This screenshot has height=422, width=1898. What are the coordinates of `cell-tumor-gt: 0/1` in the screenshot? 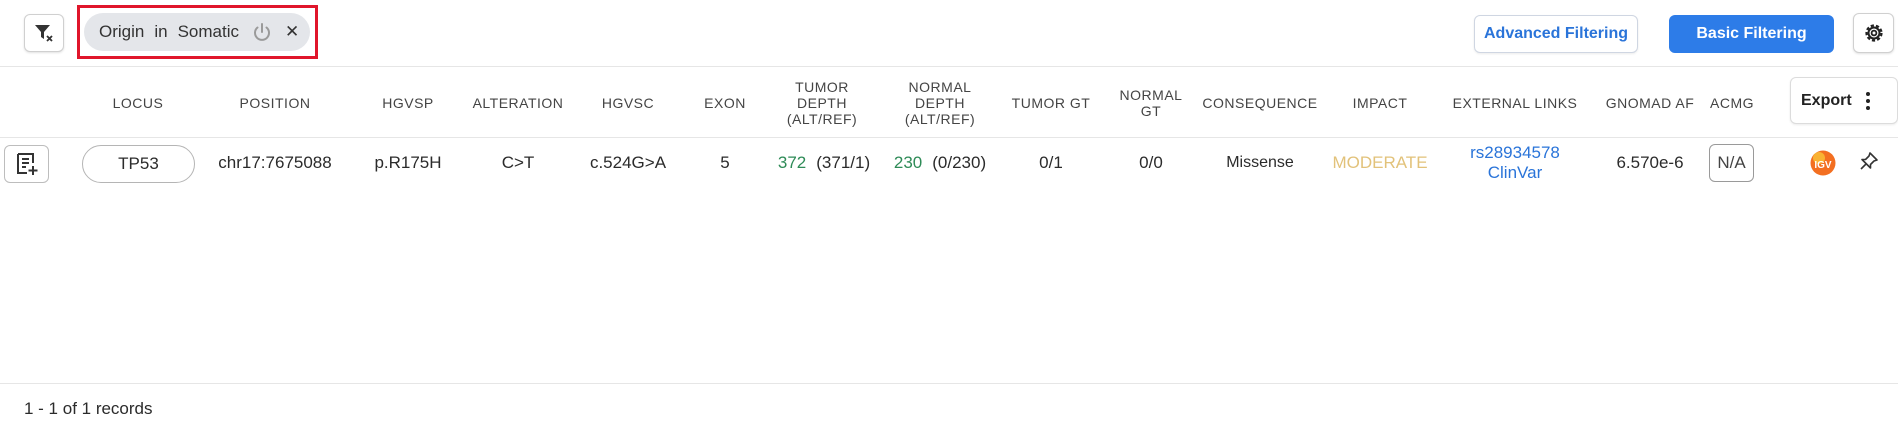 It's located at (1051, 162).